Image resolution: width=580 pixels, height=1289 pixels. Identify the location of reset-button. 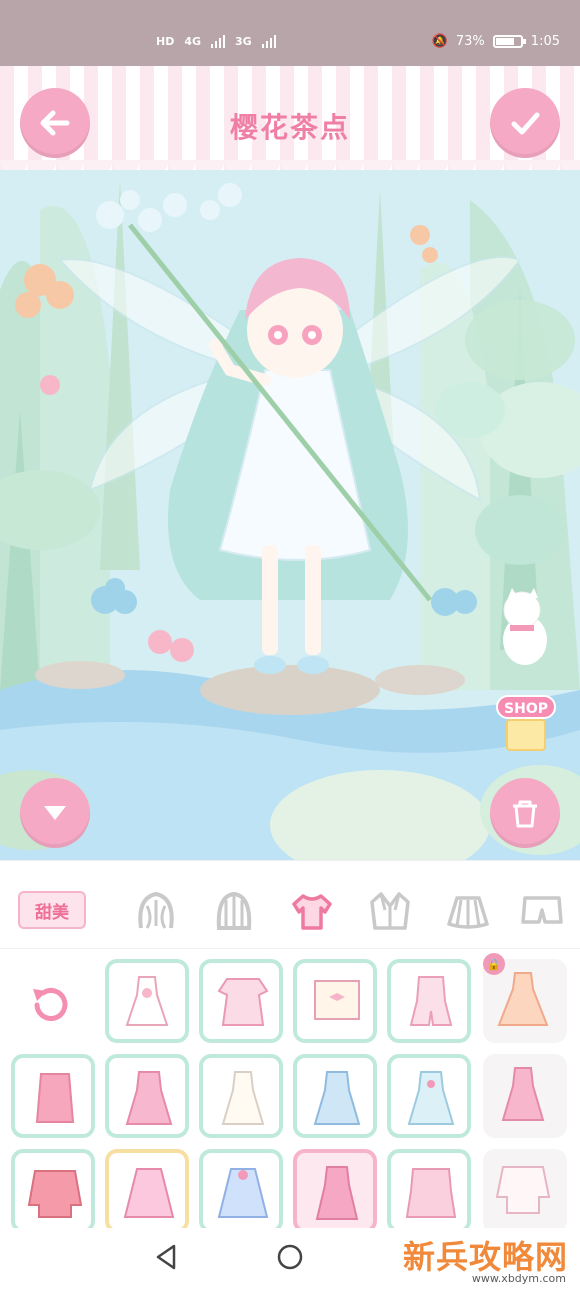
(51, 1005).